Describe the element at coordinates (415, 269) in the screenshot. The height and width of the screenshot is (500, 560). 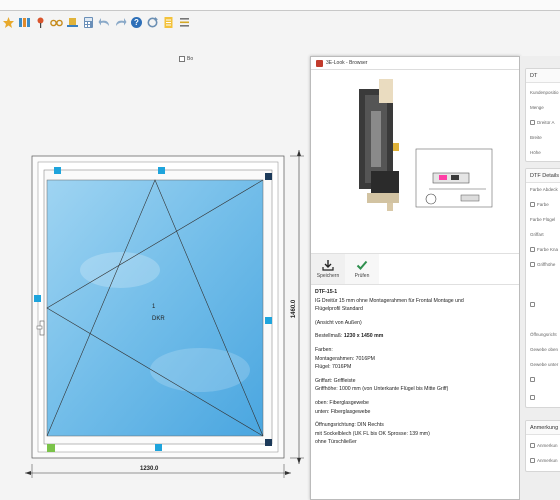
I see `browser-actions: Speichern Prüfen` at that location.